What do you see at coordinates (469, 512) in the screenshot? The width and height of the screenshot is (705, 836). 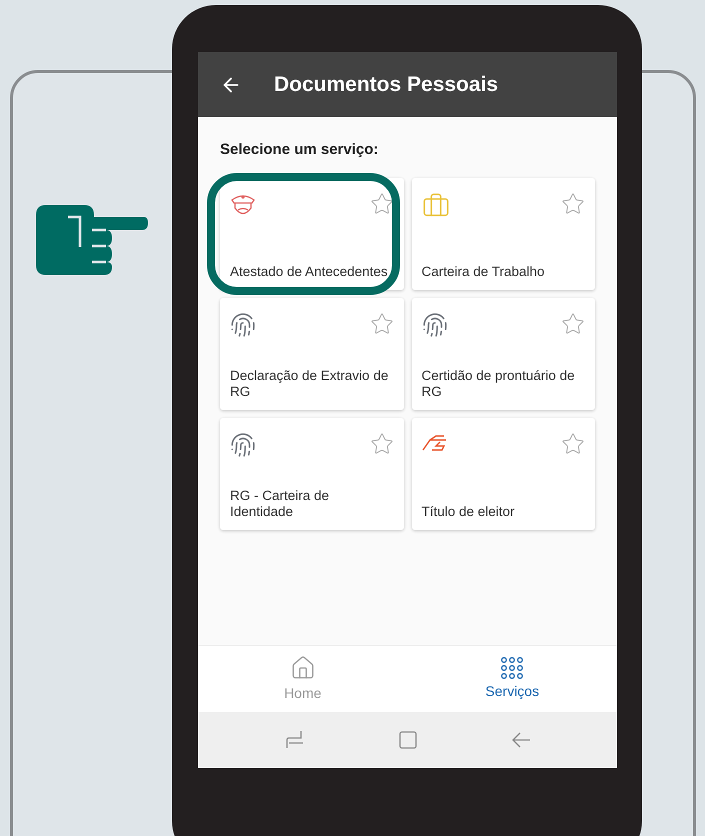 I see `service-label: Título de eleitor` at bounding box center [469, 512].